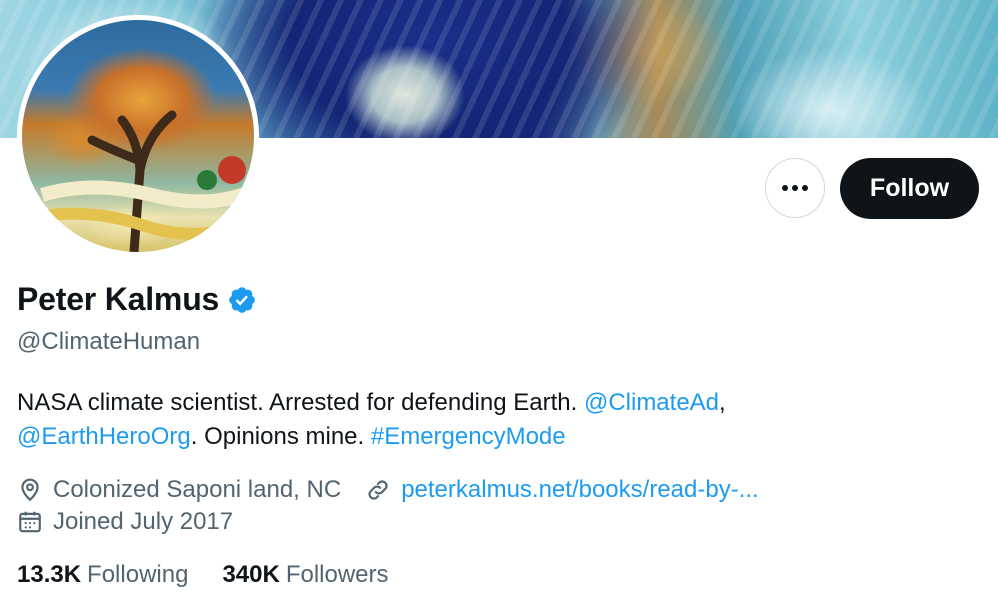 The width and height of the screenshot is (998, 599). I want to click on verified-badge-icon, so click(242, 300).